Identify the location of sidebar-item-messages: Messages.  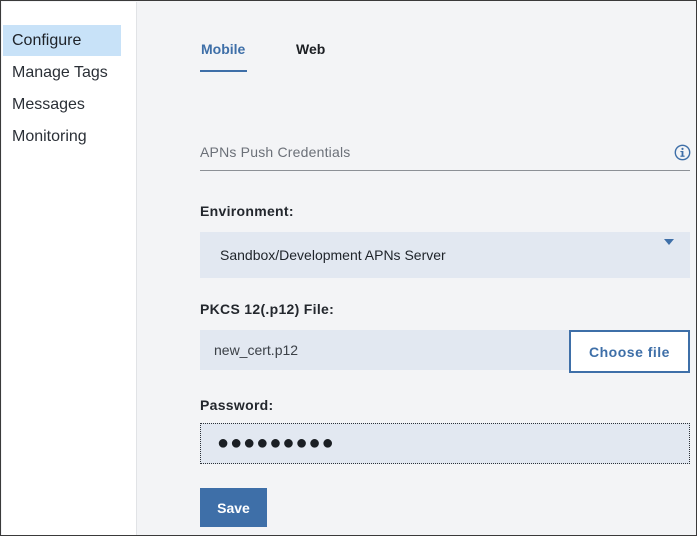
(62, 104).